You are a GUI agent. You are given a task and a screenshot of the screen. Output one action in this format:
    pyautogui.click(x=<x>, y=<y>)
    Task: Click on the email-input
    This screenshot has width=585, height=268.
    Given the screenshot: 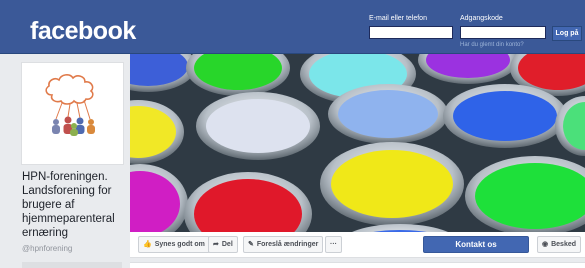 What is the action you would take?
    pyautogui.click(x=411, y=32)
    